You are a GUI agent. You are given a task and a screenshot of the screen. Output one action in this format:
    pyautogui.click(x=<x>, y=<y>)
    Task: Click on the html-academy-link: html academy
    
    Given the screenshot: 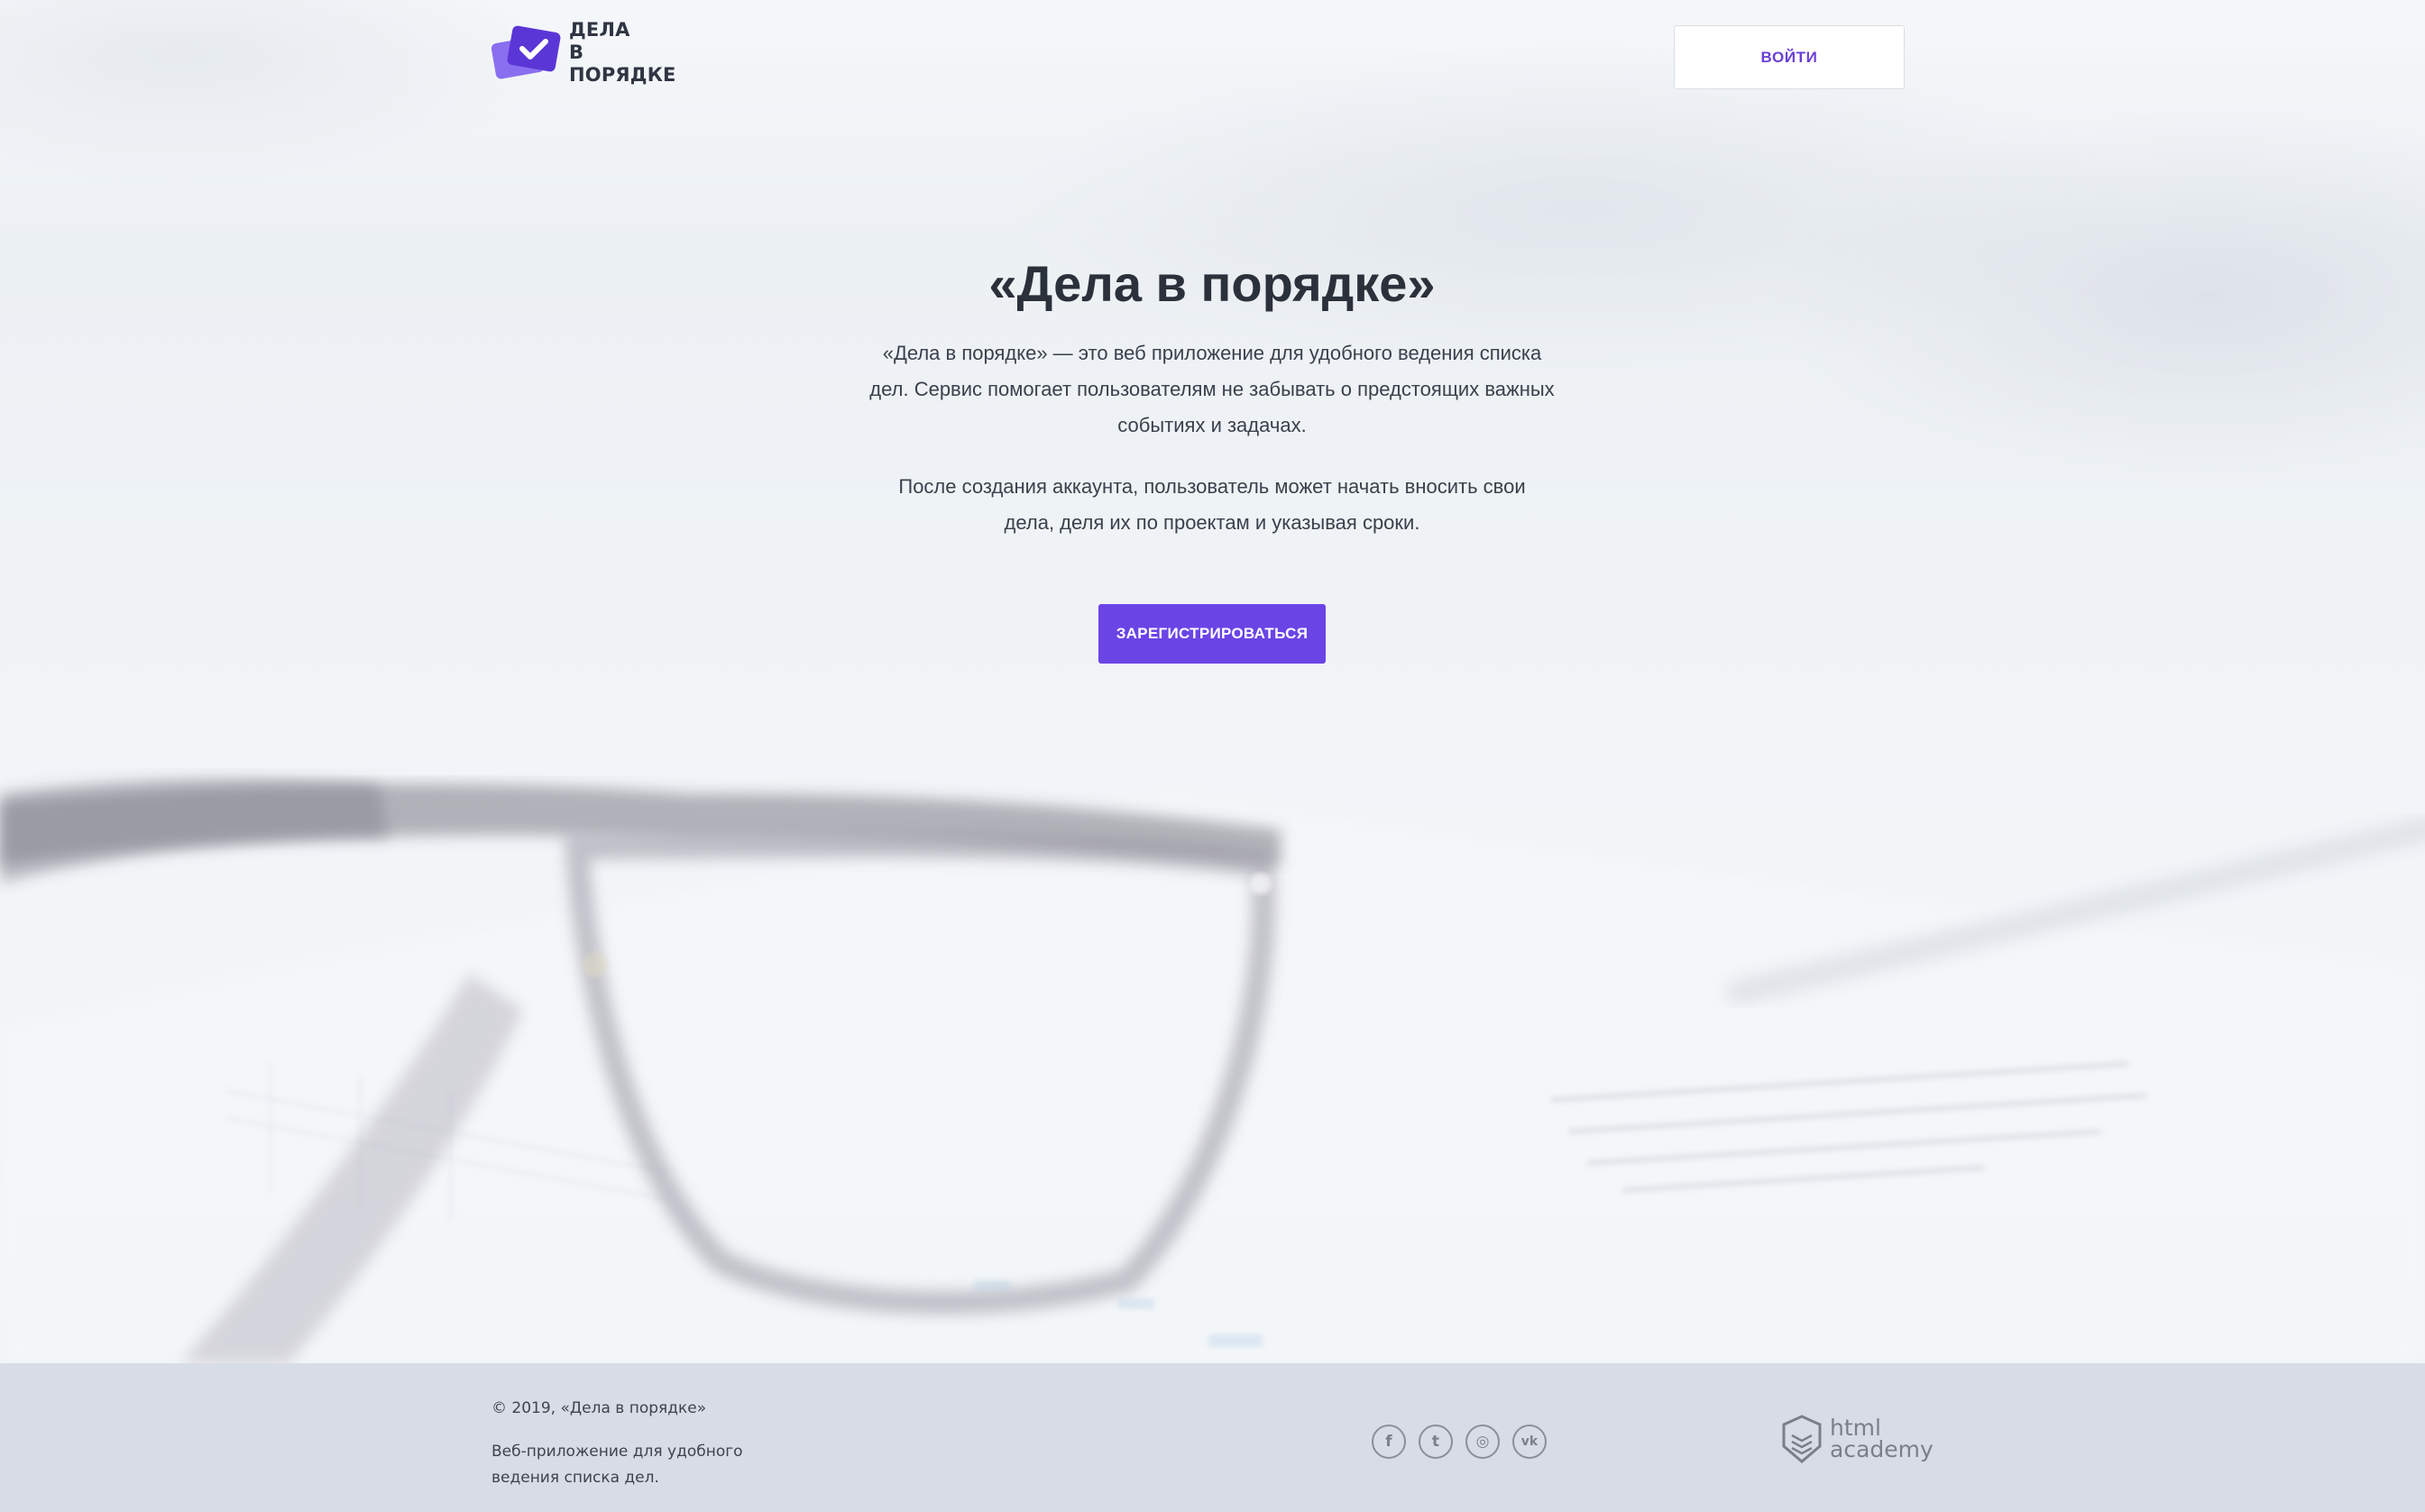 What is the action you would take?
    pyautogui.click(x=1857, y=1439)
    